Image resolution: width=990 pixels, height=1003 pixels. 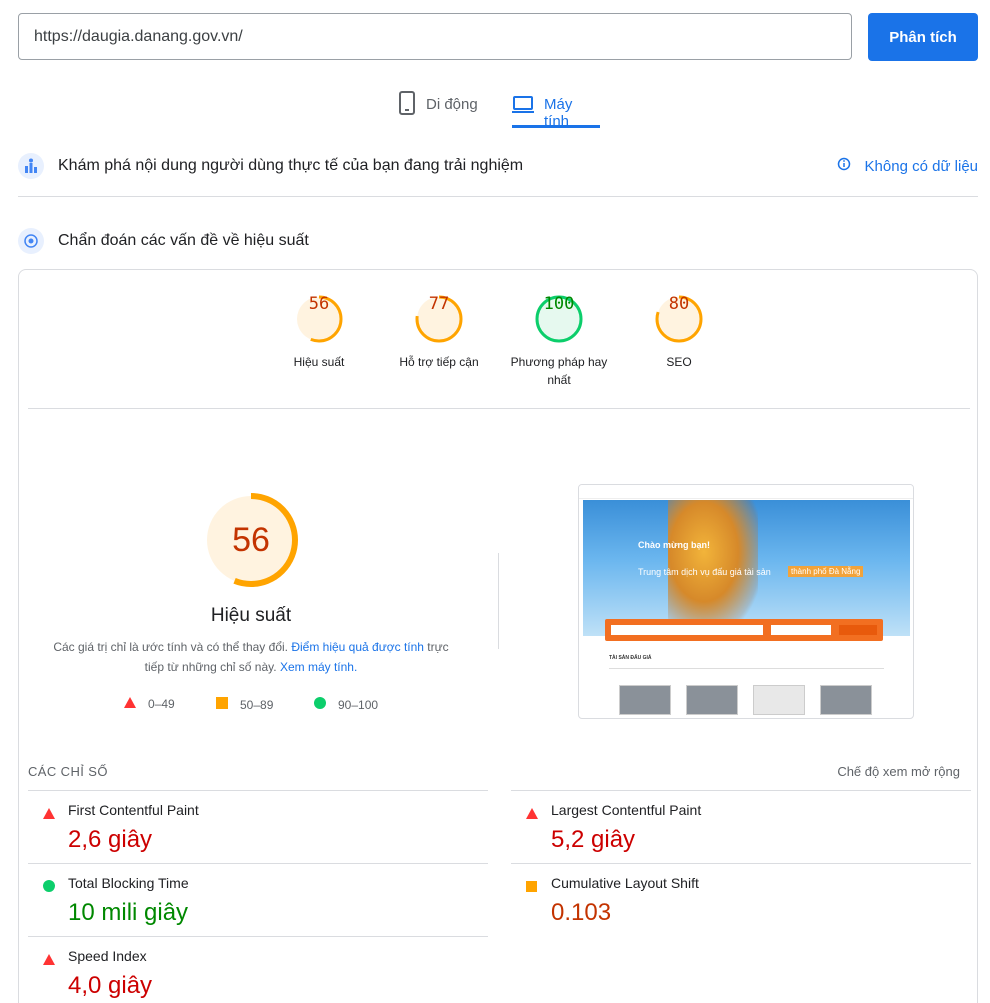 I want to click on score-gauge: 56 Hiệu suất, so click(x=319, y=332).